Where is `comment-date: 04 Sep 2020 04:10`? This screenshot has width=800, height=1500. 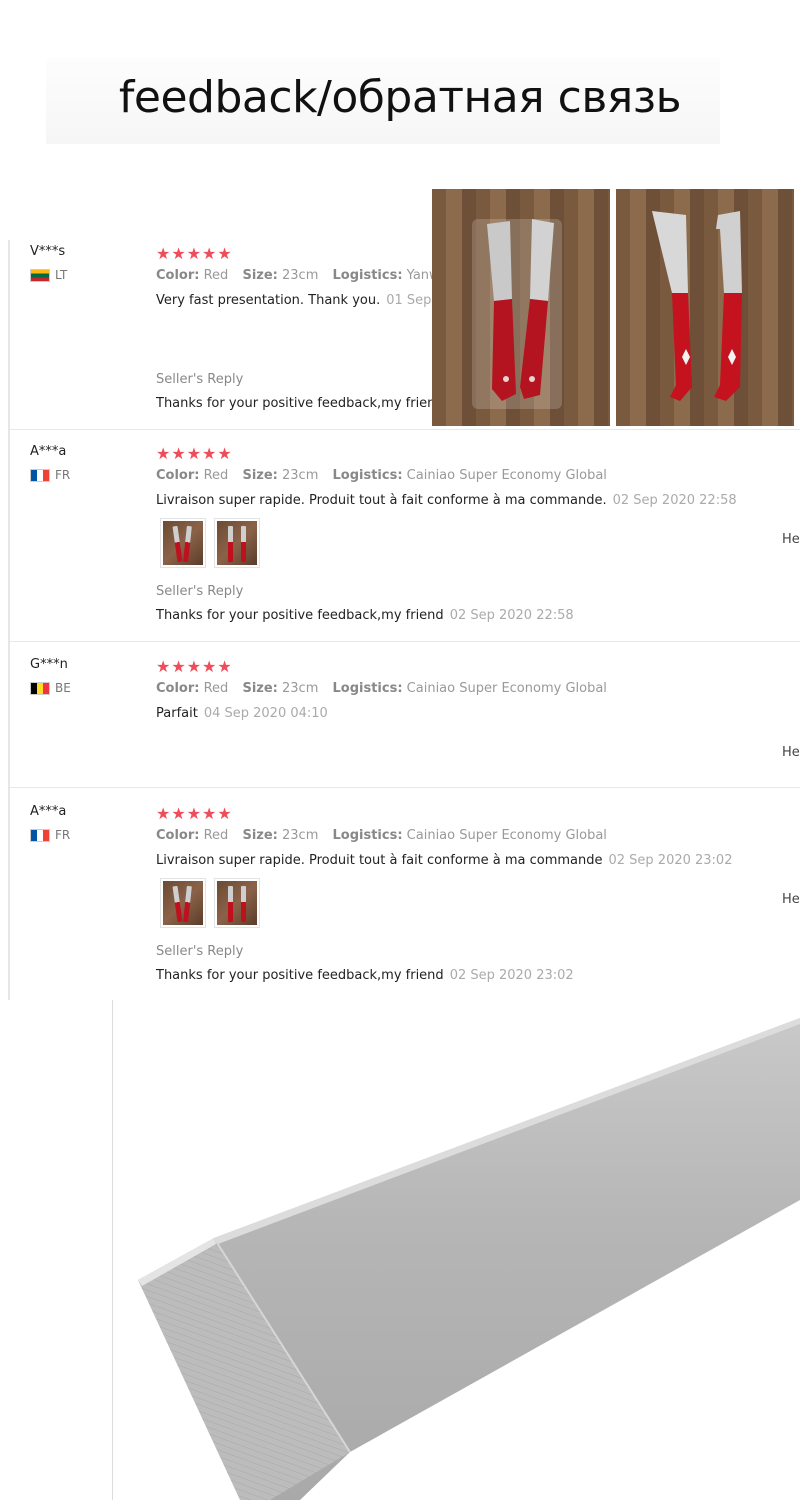 comment-date: 04 Sep 2020 04:10 is located at coordinates (265, 713).